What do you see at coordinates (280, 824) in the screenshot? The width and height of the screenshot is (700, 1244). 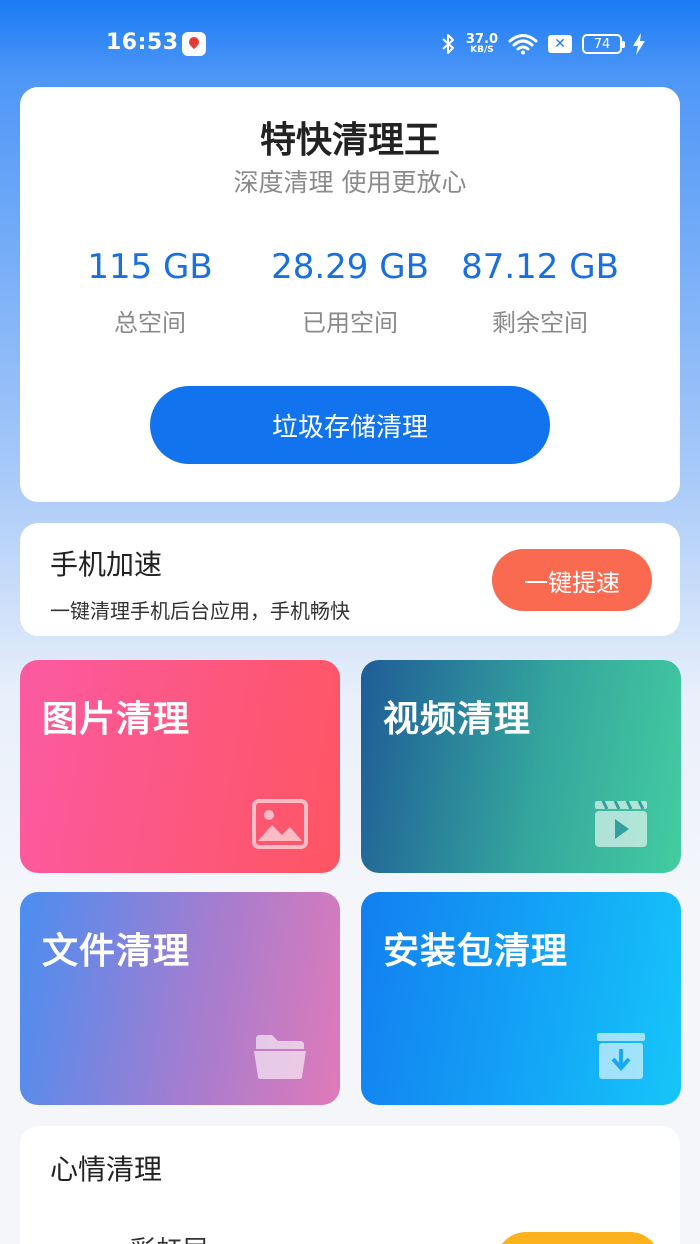 I see `image-icon` at bounding box center [280, 824].